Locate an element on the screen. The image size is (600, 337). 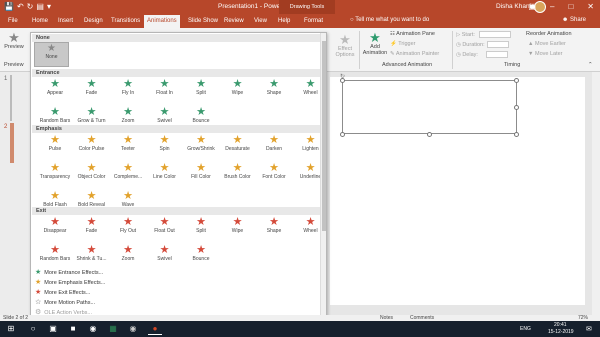
animation-exit-item: ★ Fly Out is located at coordinates (128, 227).